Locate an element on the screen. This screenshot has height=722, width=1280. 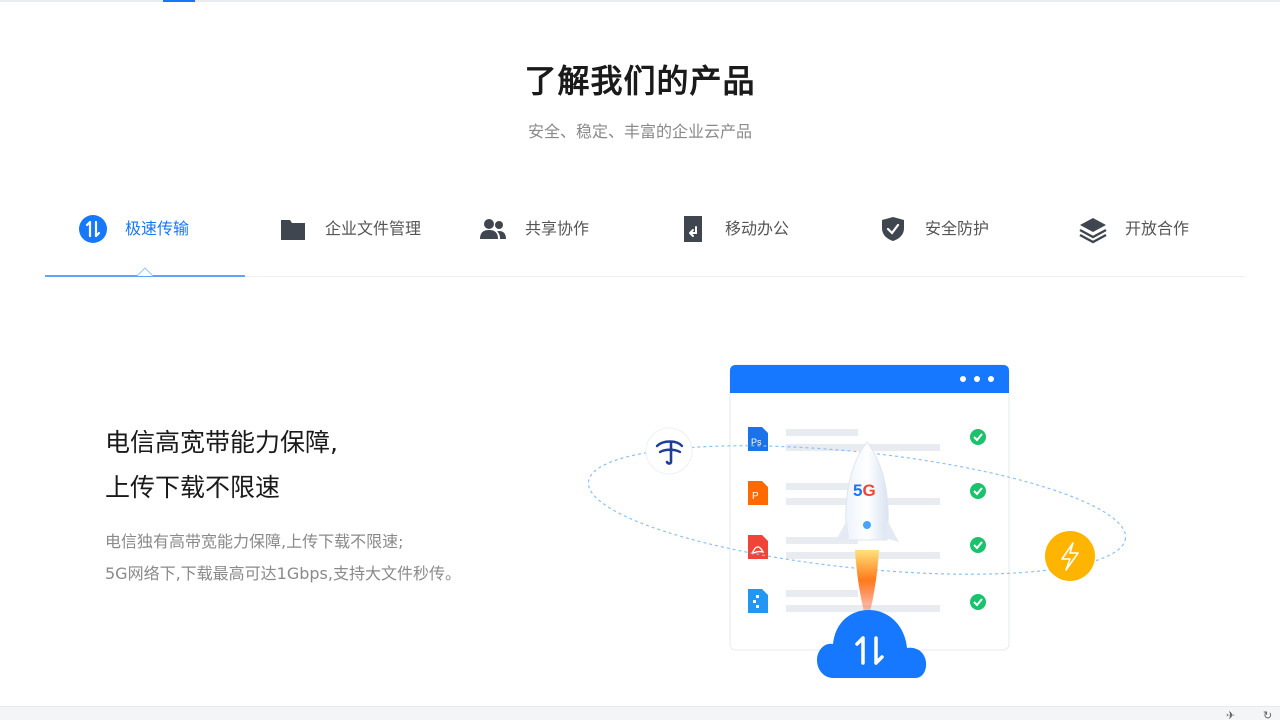
tab-mobile-office: 移动办公 is located at coordinates (745, 241).